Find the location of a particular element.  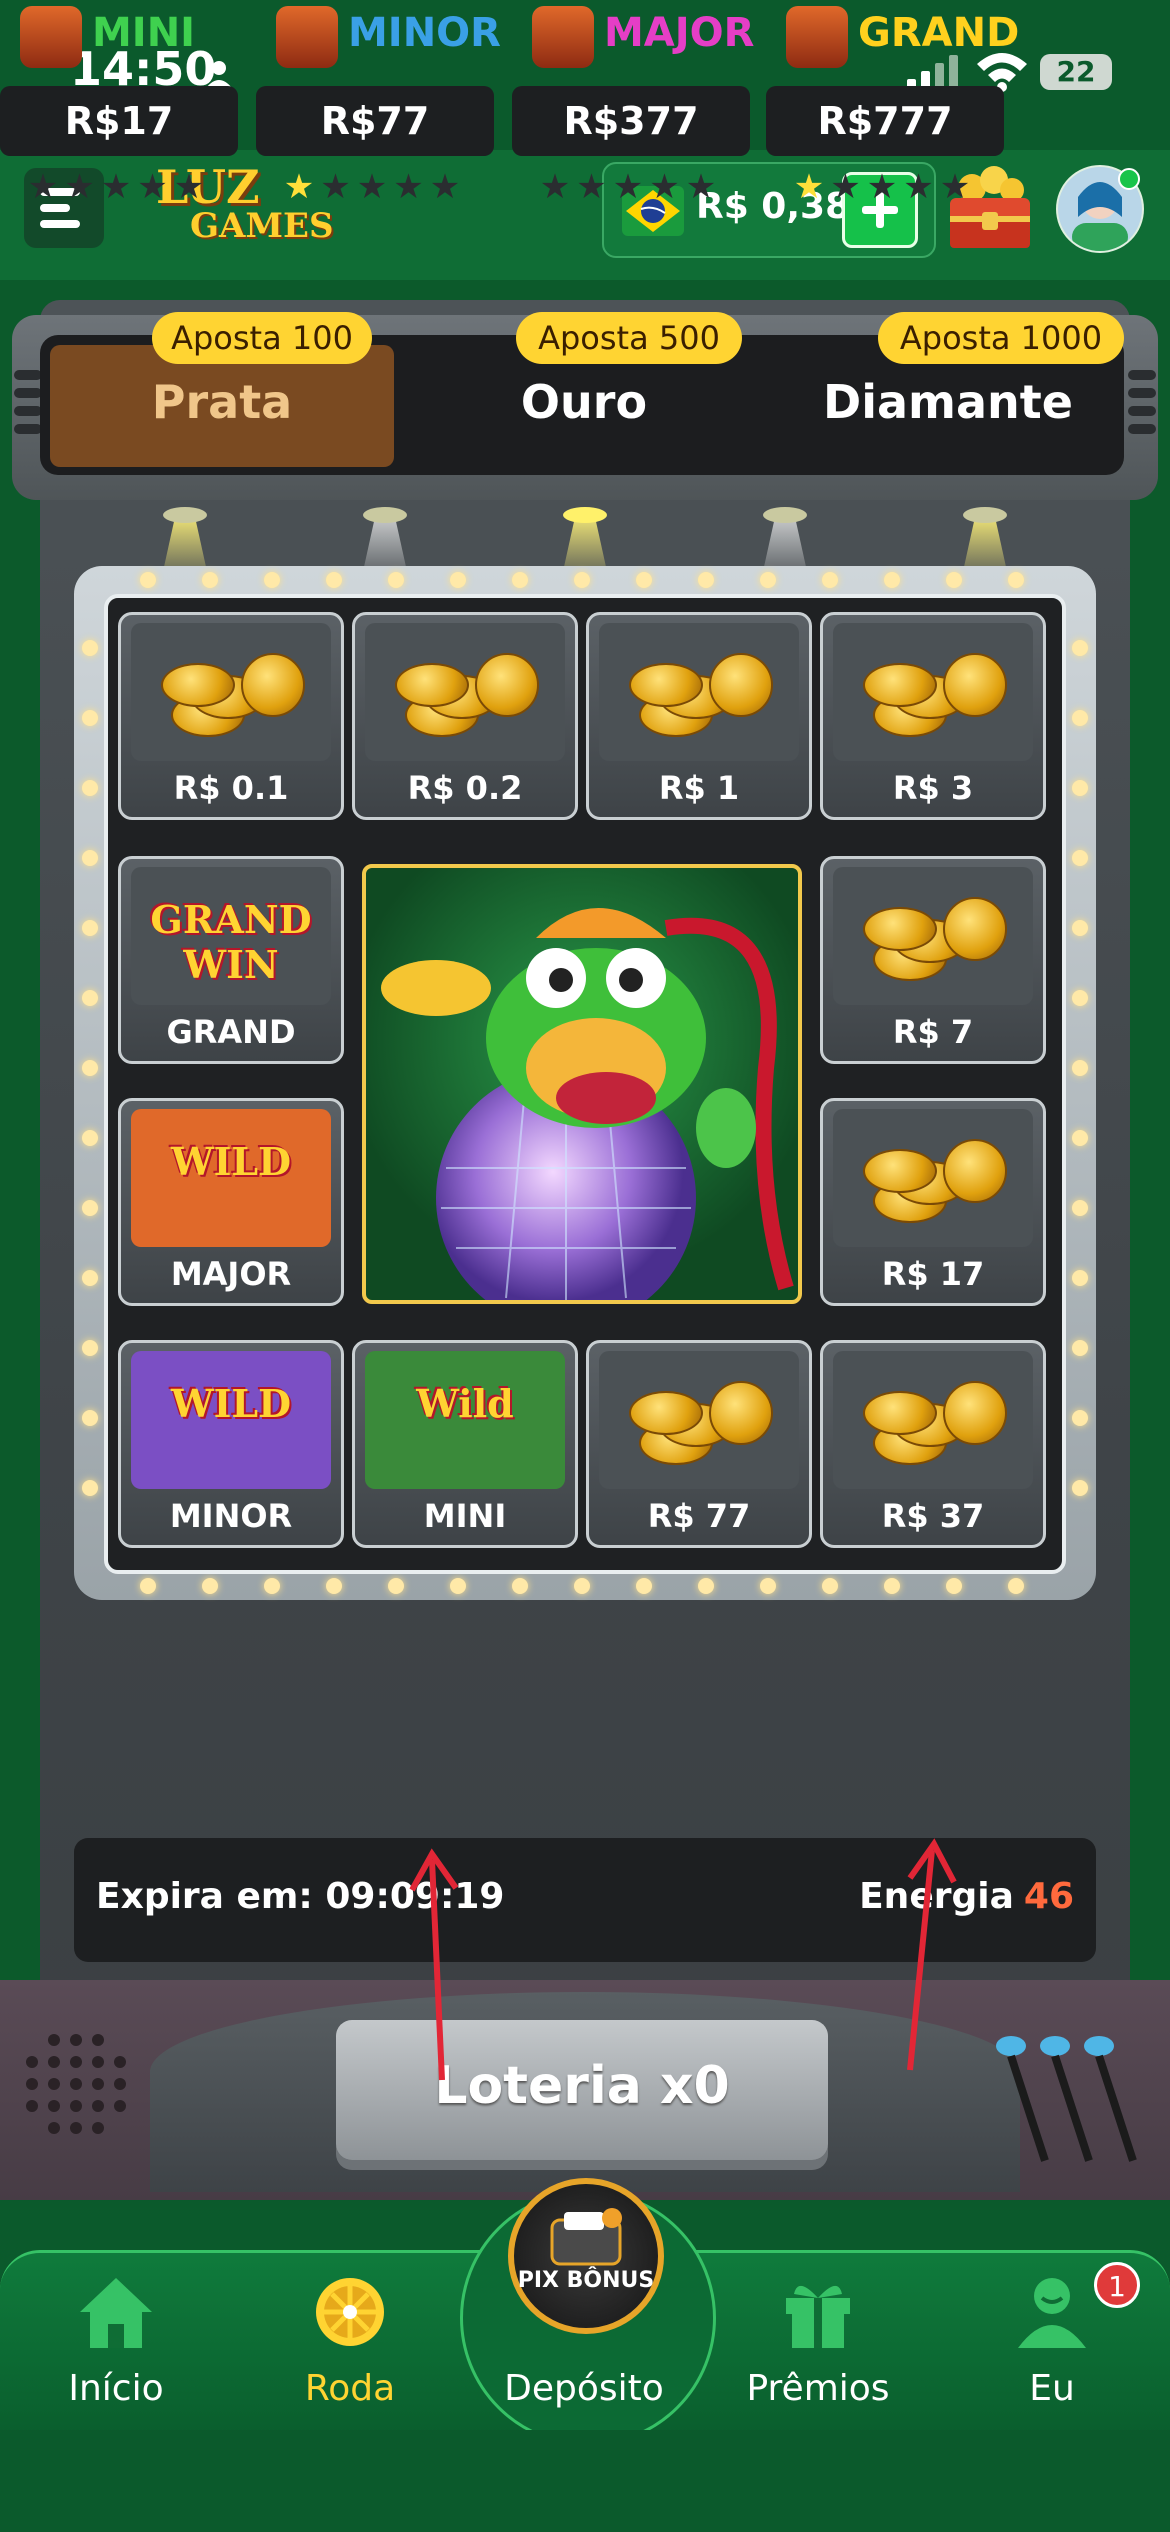

prize-tile-label: MINOR is located at coordinates (231, 1516).